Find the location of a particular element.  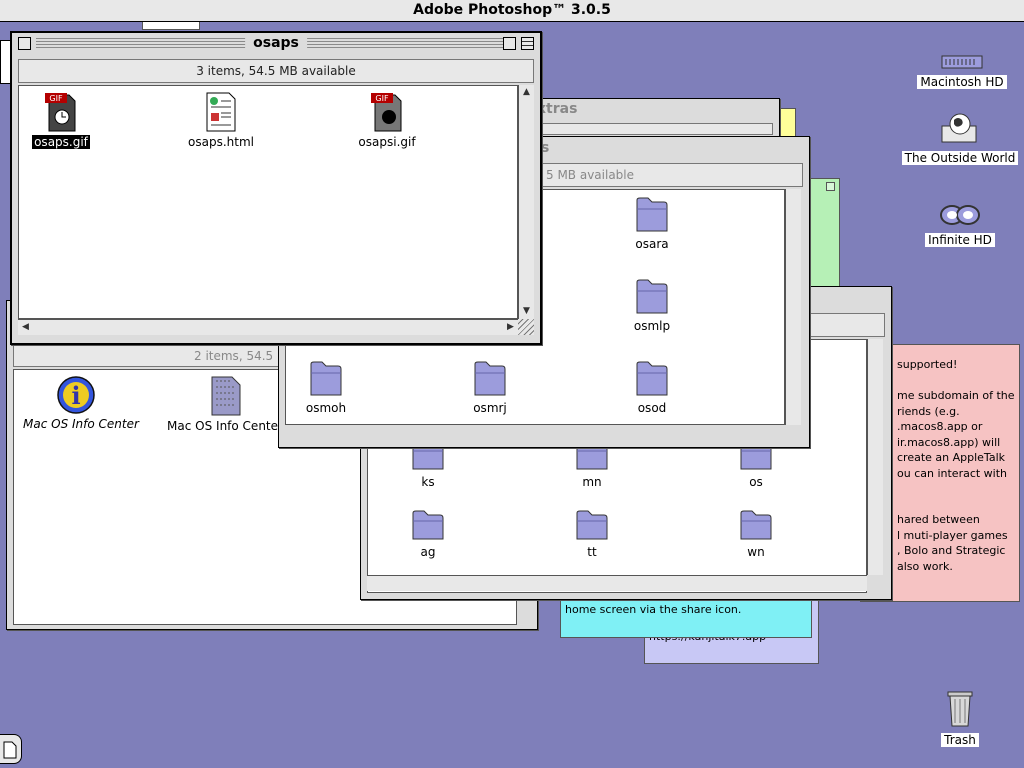

scroll-right-arrow: ▶ is located at coordinates (510, 327).